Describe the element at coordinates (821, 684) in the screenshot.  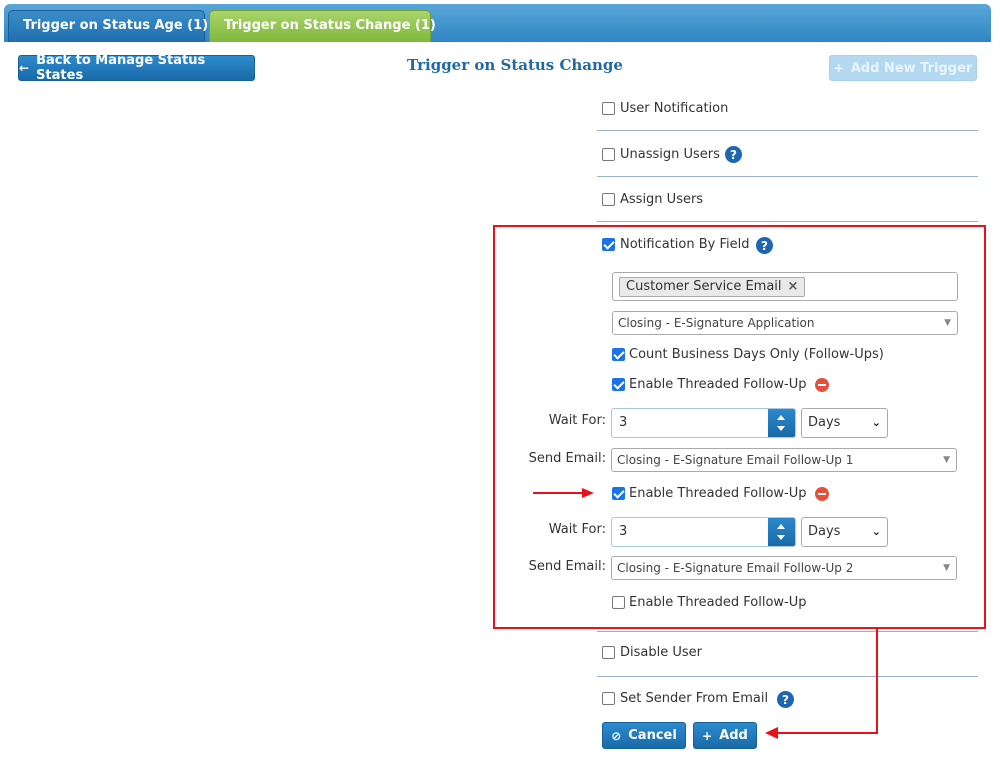
I see `arrow-to-add-button` at that location.